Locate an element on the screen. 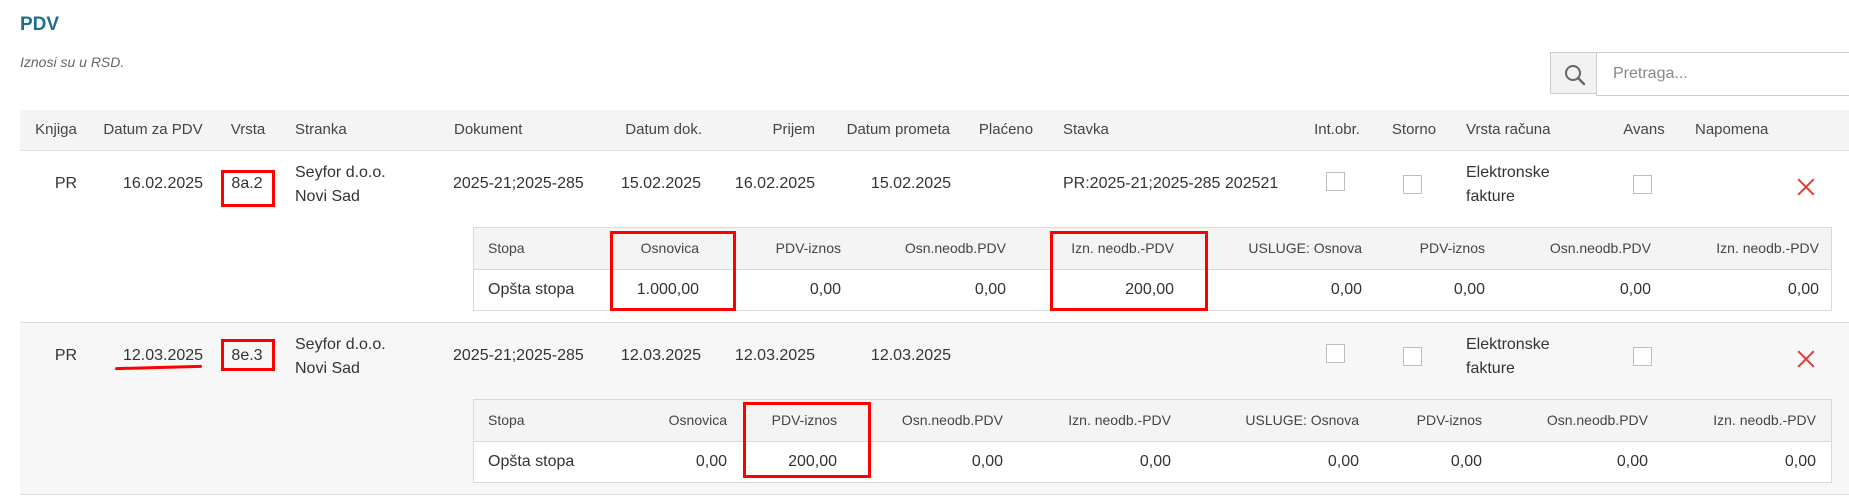 This screenshot has width=1849, height=499. search-button is located at coordinates (1573, 73).